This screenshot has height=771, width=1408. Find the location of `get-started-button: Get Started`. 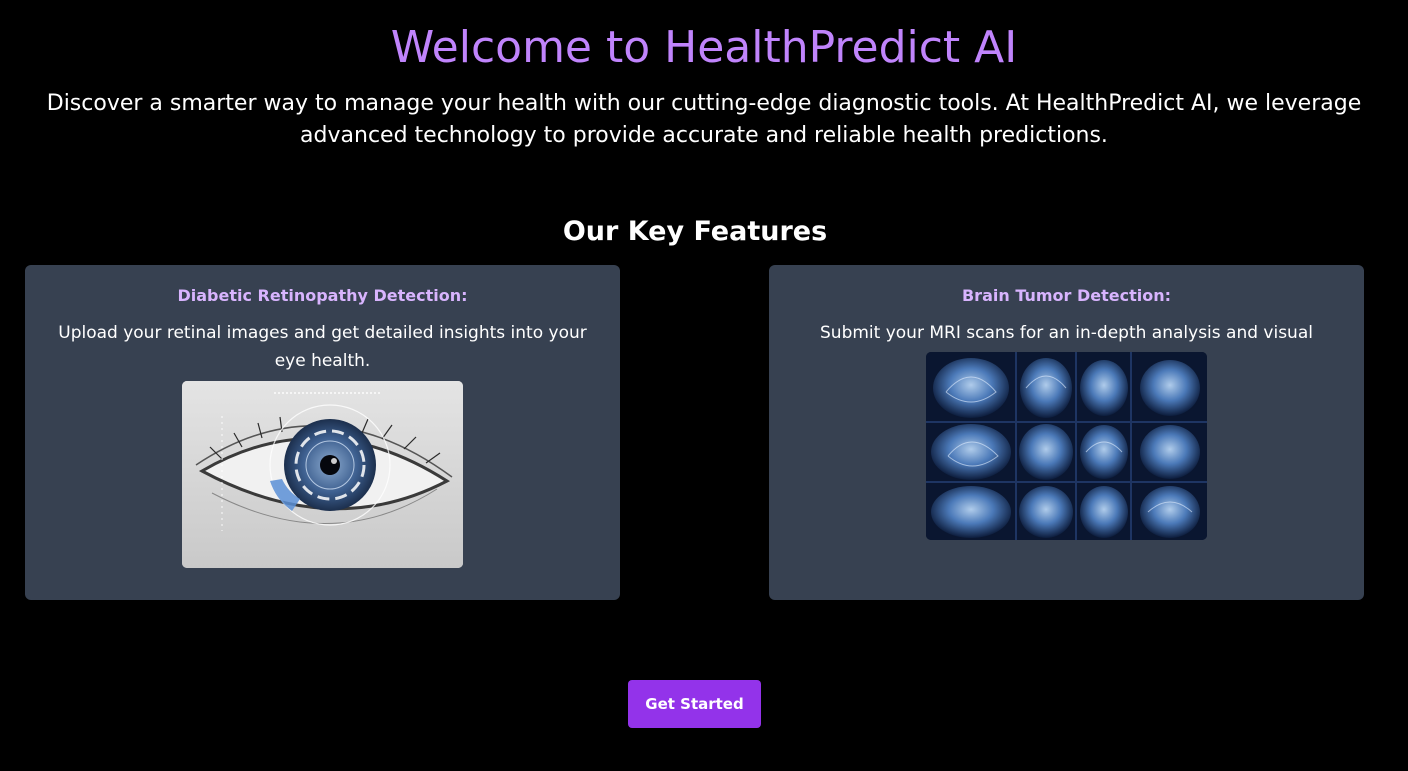

get-started-button: Get Started is located at coordinates (694, 704).